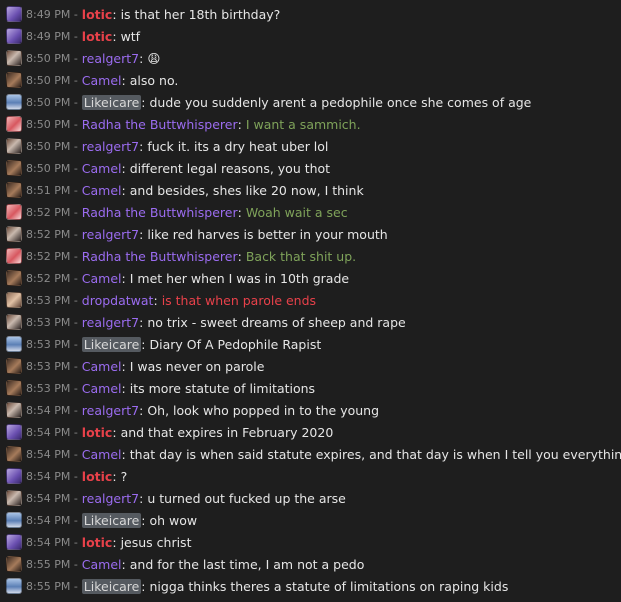 This screenshot has height=602, width=621. I want to click on message-timestamp: 8:49 PM -, so click(52, 14).